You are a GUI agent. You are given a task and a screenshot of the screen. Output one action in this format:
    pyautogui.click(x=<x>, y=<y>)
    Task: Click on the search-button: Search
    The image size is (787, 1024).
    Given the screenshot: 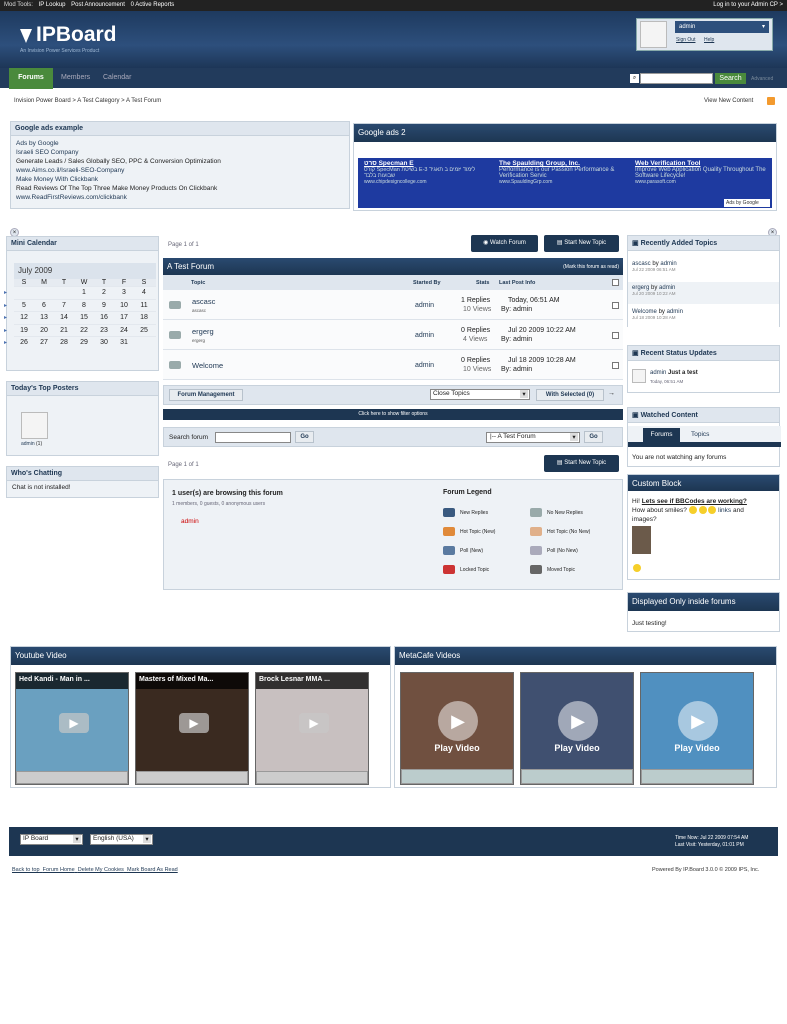 What is the action you would take?
    pyautogui.click(x=730, y=78)
    